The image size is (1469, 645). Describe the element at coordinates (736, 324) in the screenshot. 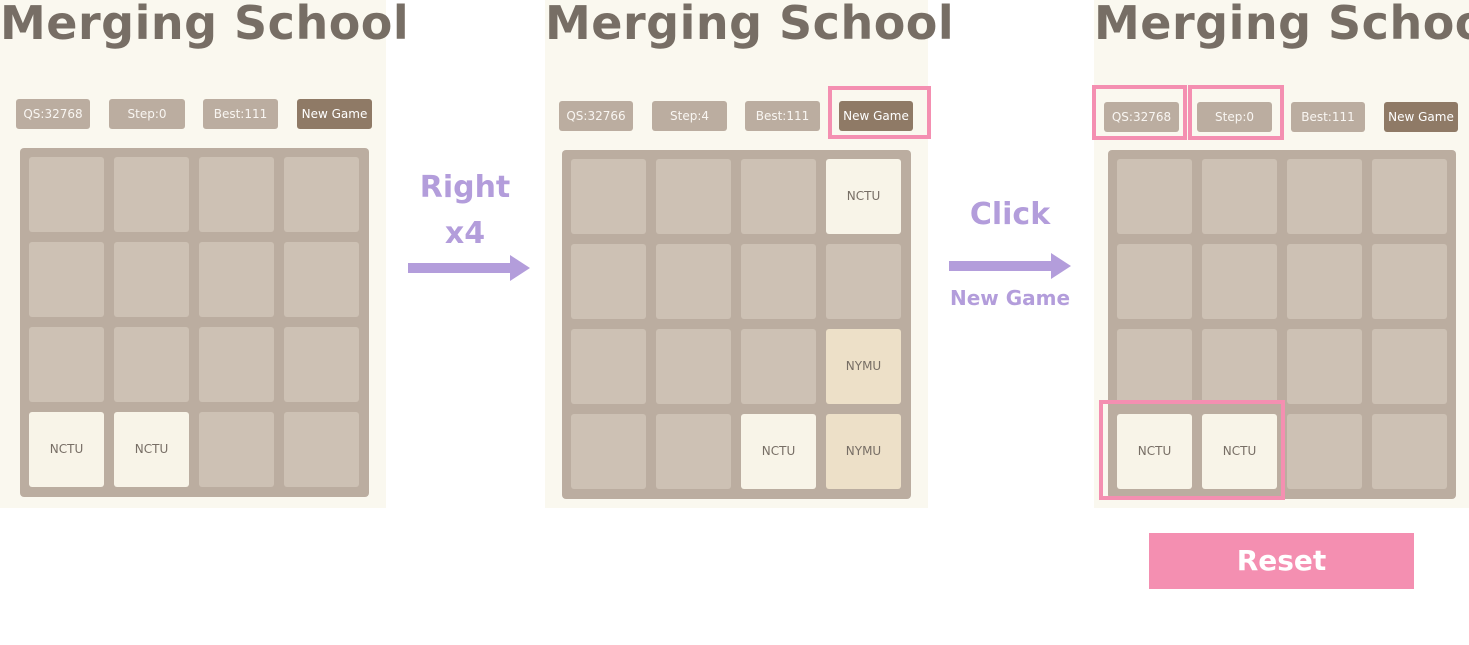

I see `game-board: NCTU NYMU NCTU NYMU` at that location.